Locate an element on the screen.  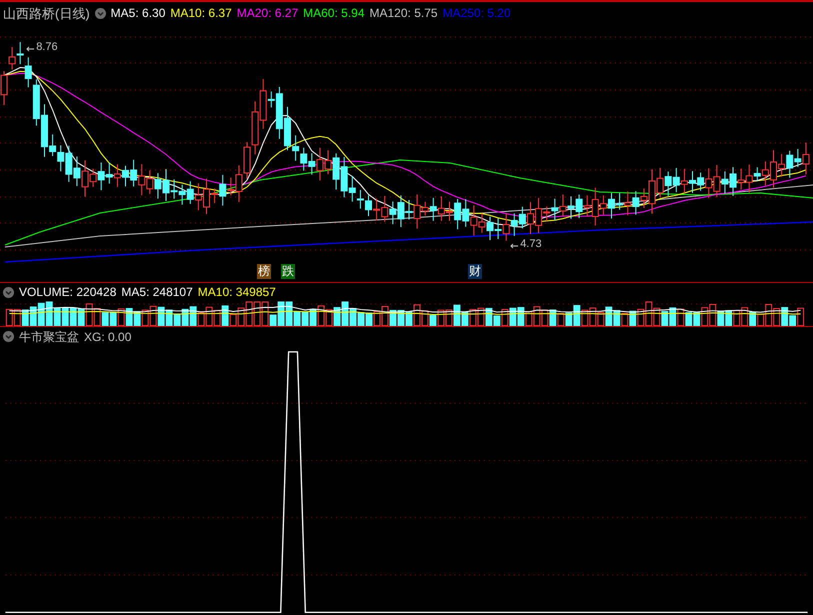
indicator-label: MA5: 6.30 is located at coordinates (138, 13).